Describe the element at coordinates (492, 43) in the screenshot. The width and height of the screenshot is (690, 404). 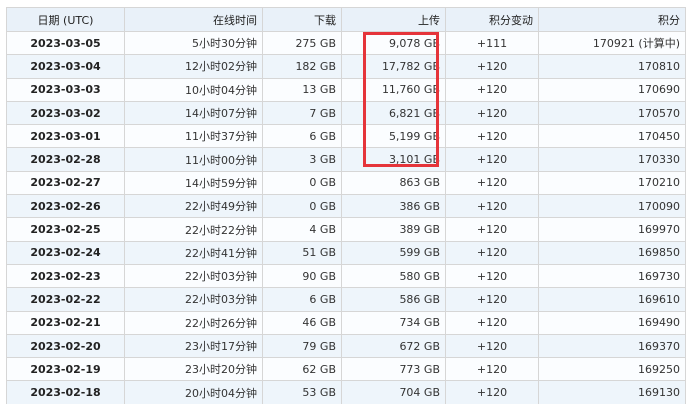
I see `cell-points-change: +111` at that location.